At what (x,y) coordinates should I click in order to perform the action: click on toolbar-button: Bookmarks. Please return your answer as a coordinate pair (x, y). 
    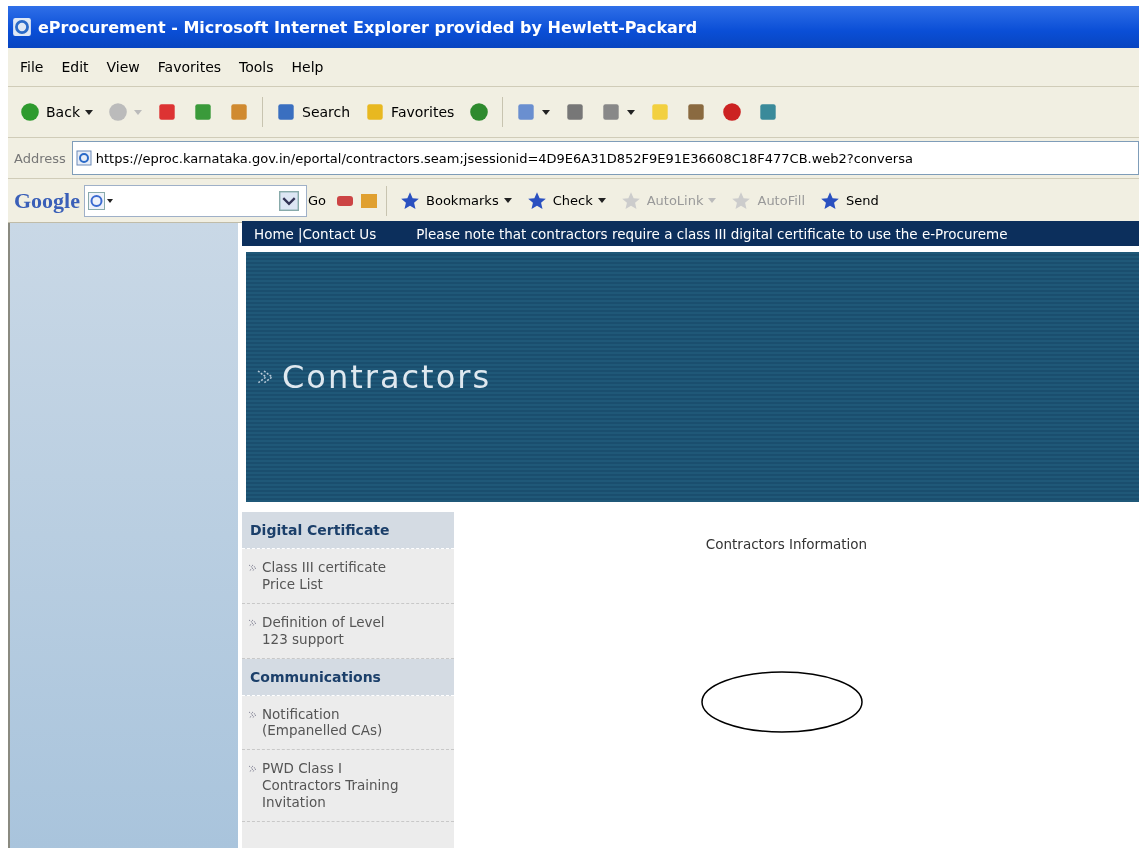
    Looking at the image, I should click on (455, 200).